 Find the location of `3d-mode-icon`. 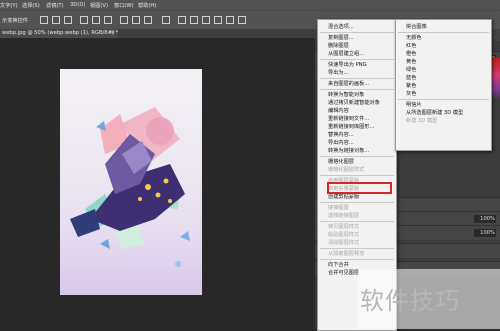

3d-mode-icon is located at coordinates (182, 20).